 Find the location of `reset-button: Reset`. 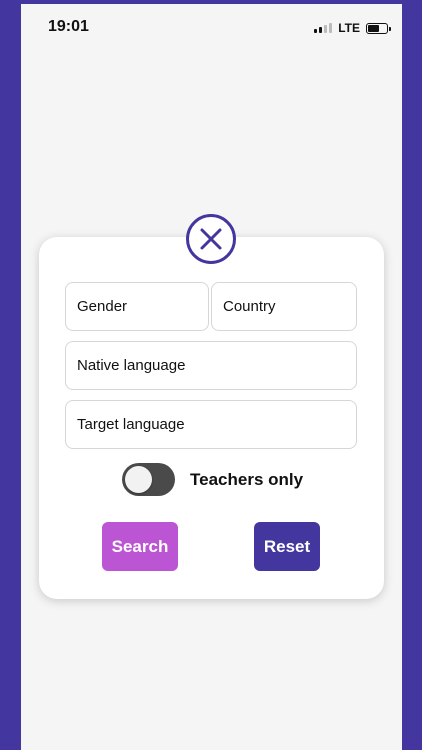

reset-button: Reset is located at coordinates (287, 546).